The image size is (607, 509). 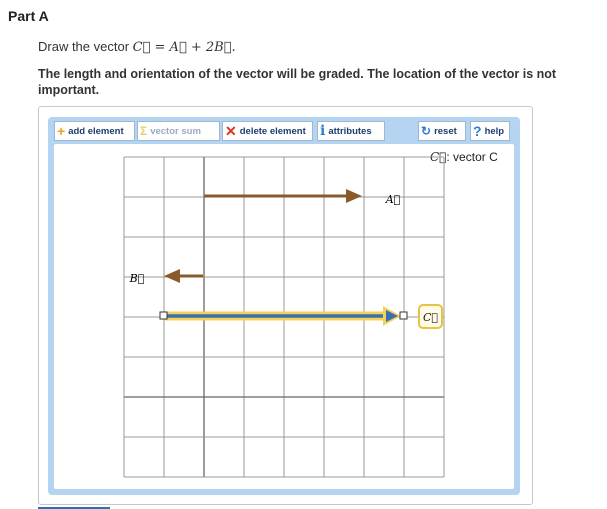 What do you see at coordinates (393, 199) in the screenshot?
I see `vector-a-label: A⃗` at bounding box center [393, 199].